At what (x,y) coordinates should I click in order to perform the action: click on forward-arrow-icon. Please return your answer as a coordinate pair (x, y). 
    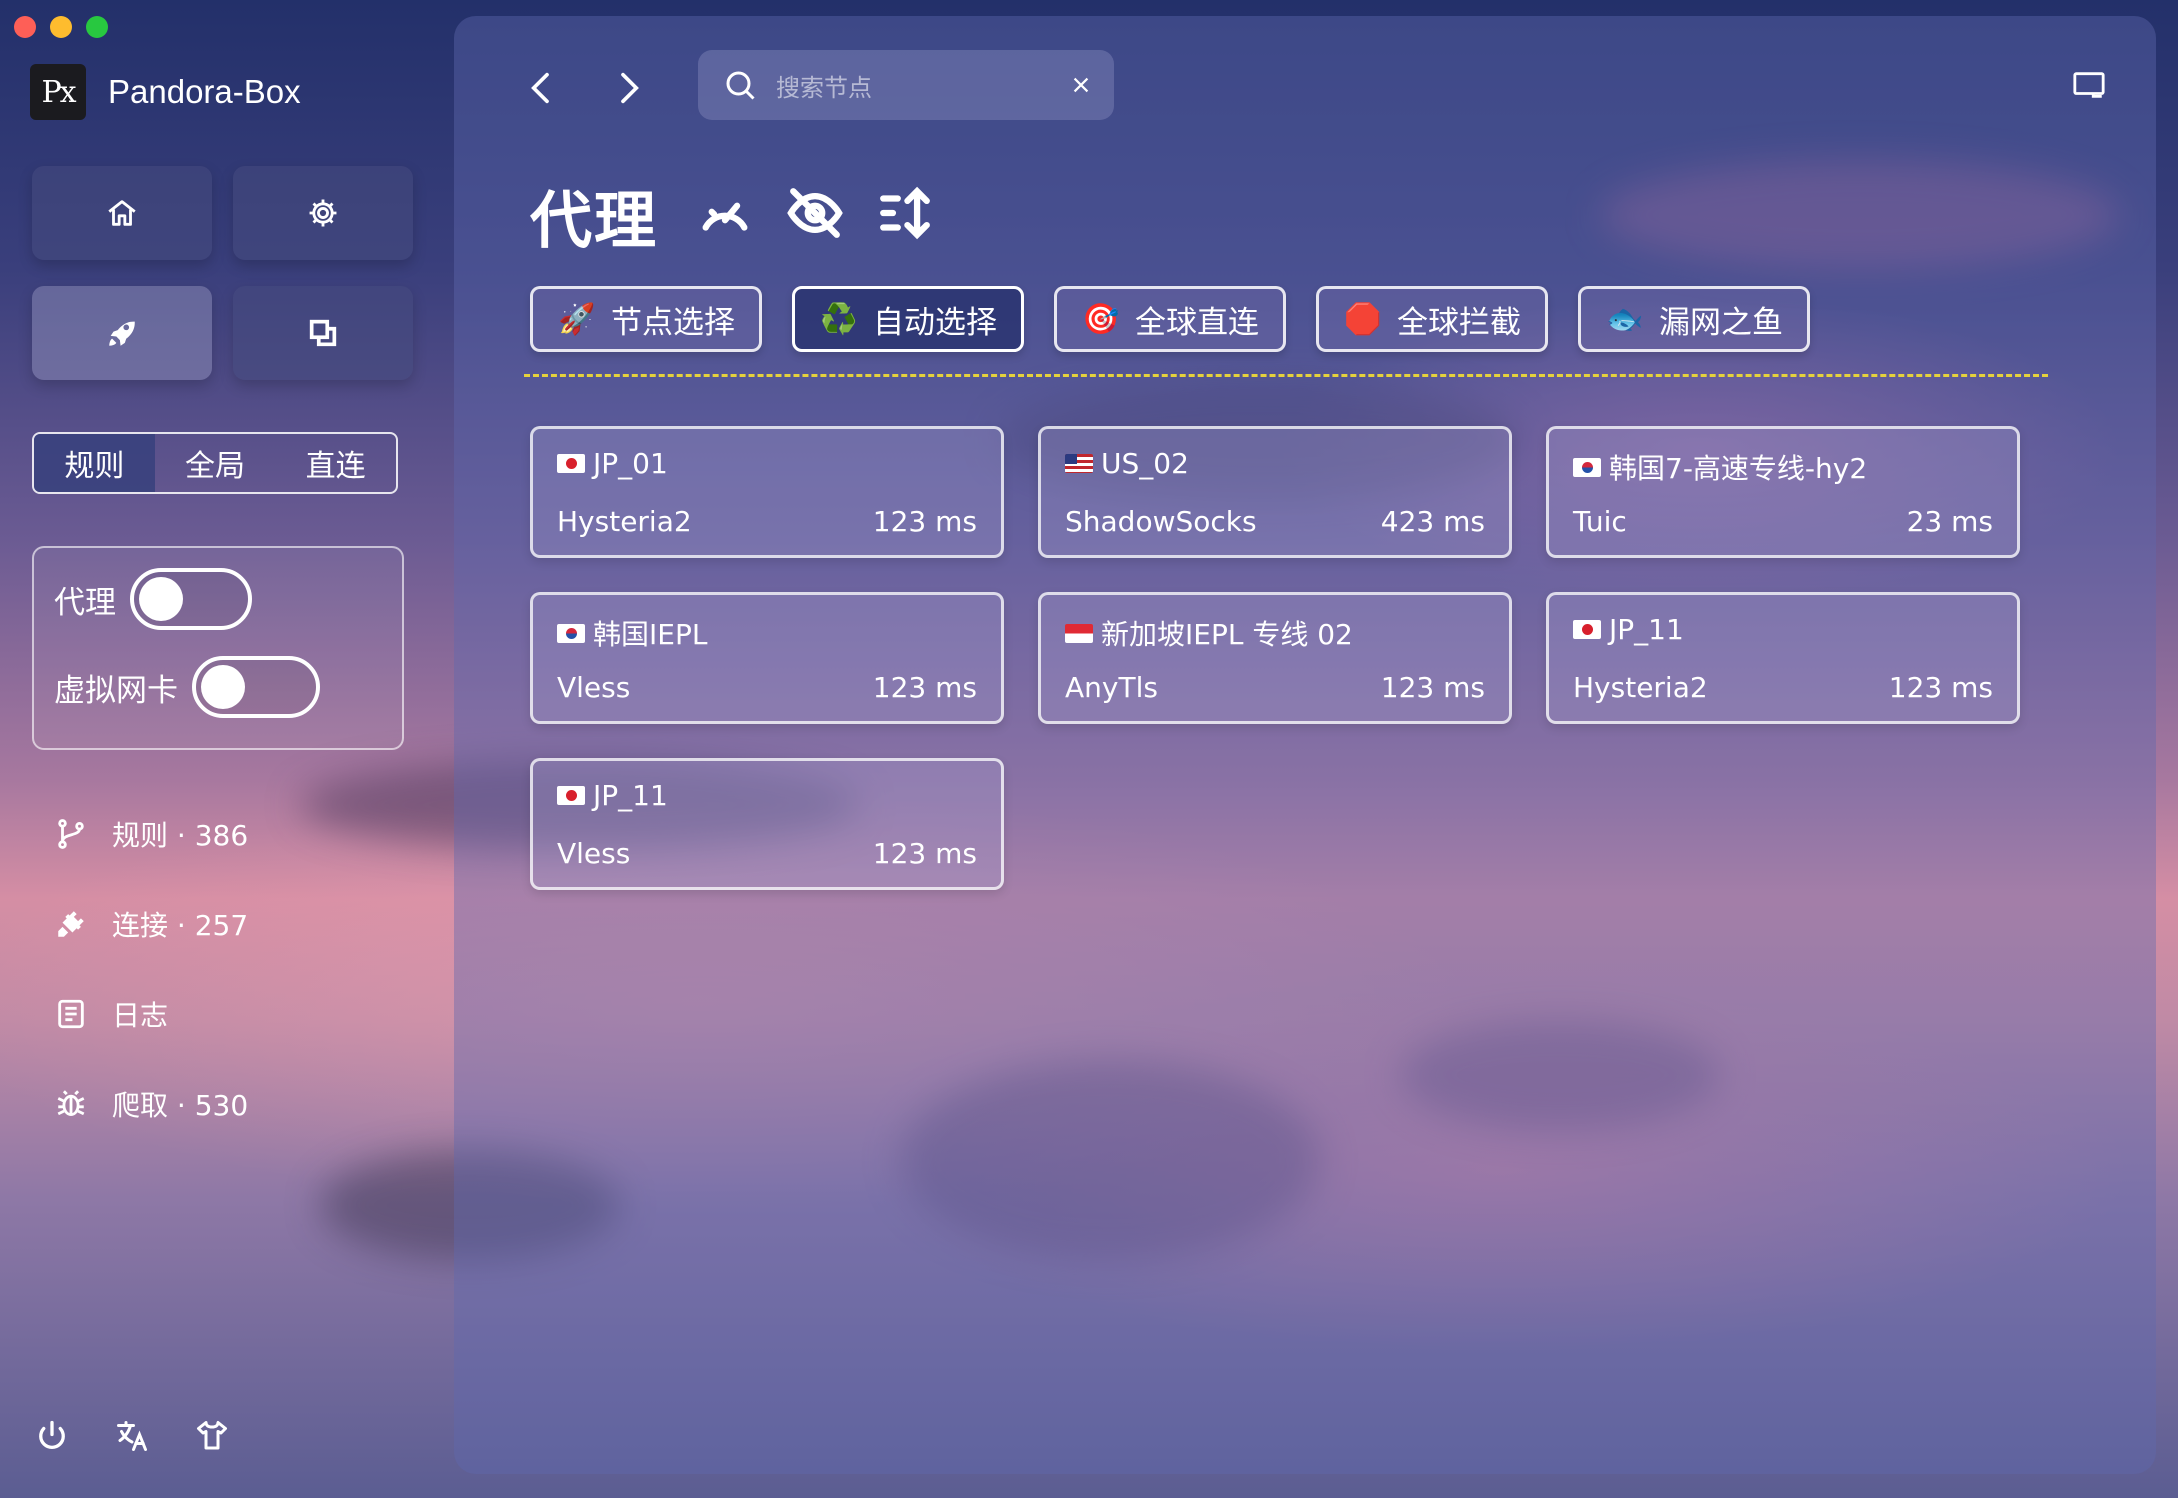
    Looking at the image, I should click on (628, 88).